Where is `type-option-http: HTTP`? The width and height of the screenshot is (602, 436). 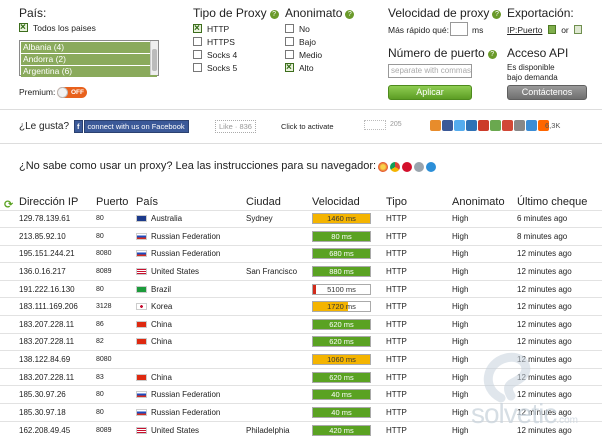 type-option-http: HTTP is located at coordinates (215, 29).